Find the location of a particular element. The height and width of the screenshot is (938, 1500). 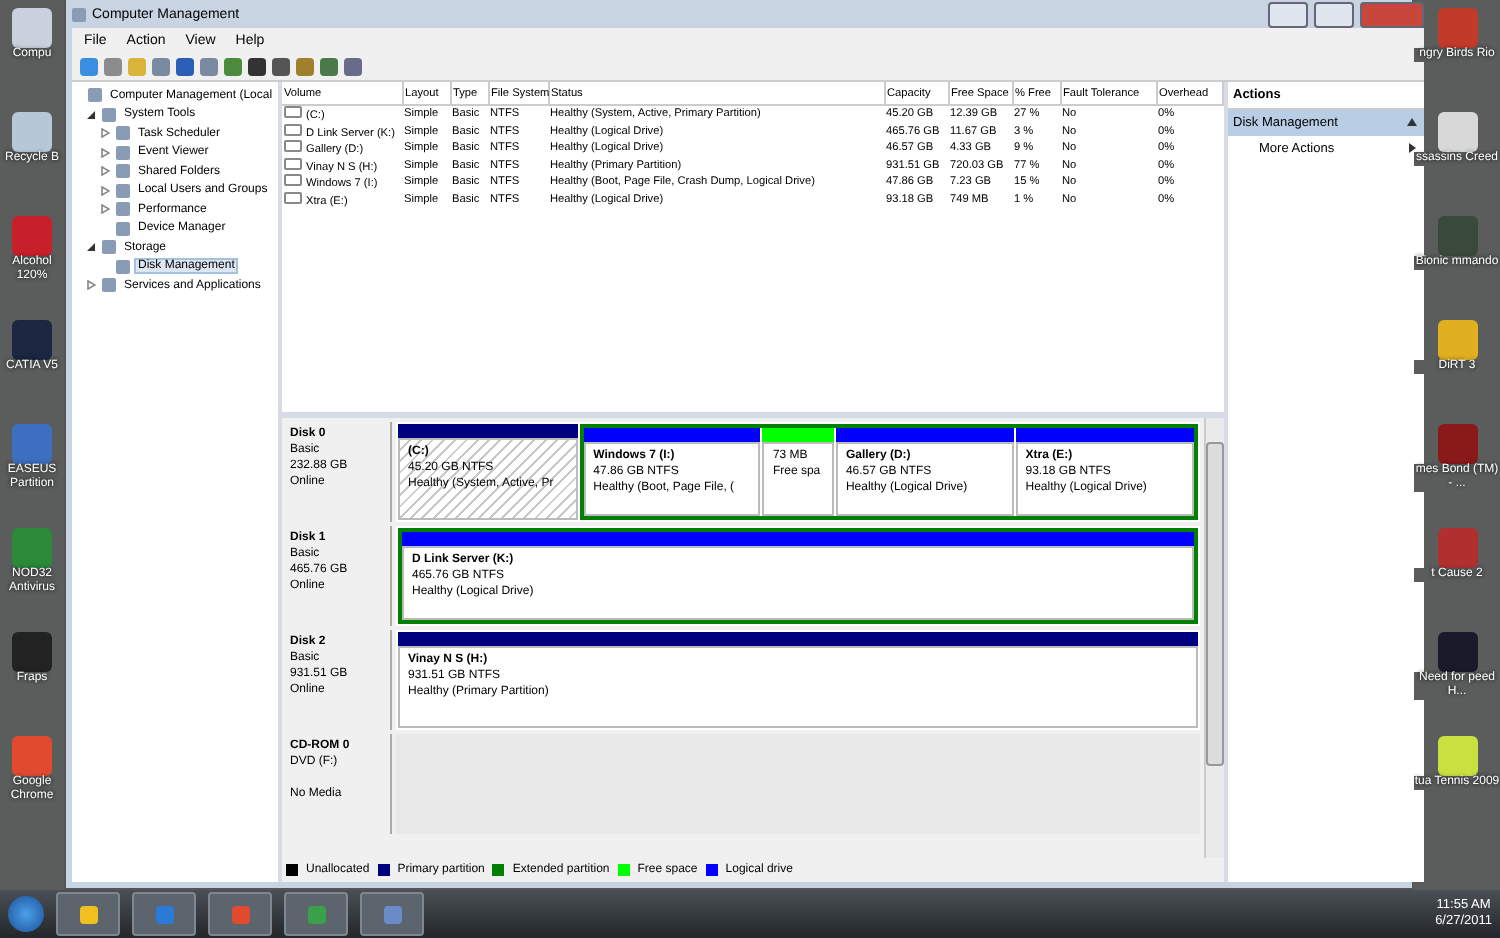

scroll-thumb is located at coordinates (1214, 604).